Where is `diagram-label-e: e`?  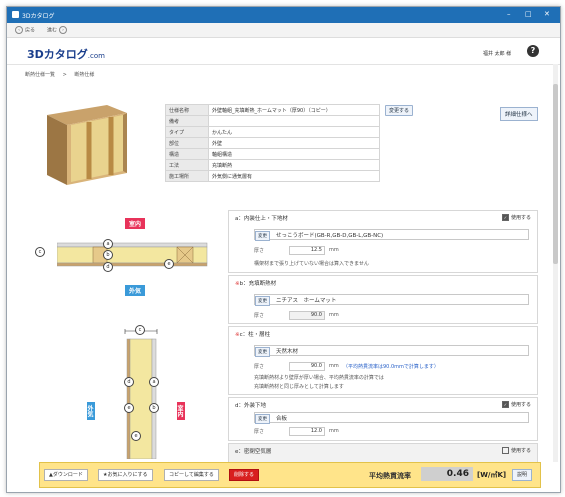
diagram-label-e: e is located at coordinates (169, 264).